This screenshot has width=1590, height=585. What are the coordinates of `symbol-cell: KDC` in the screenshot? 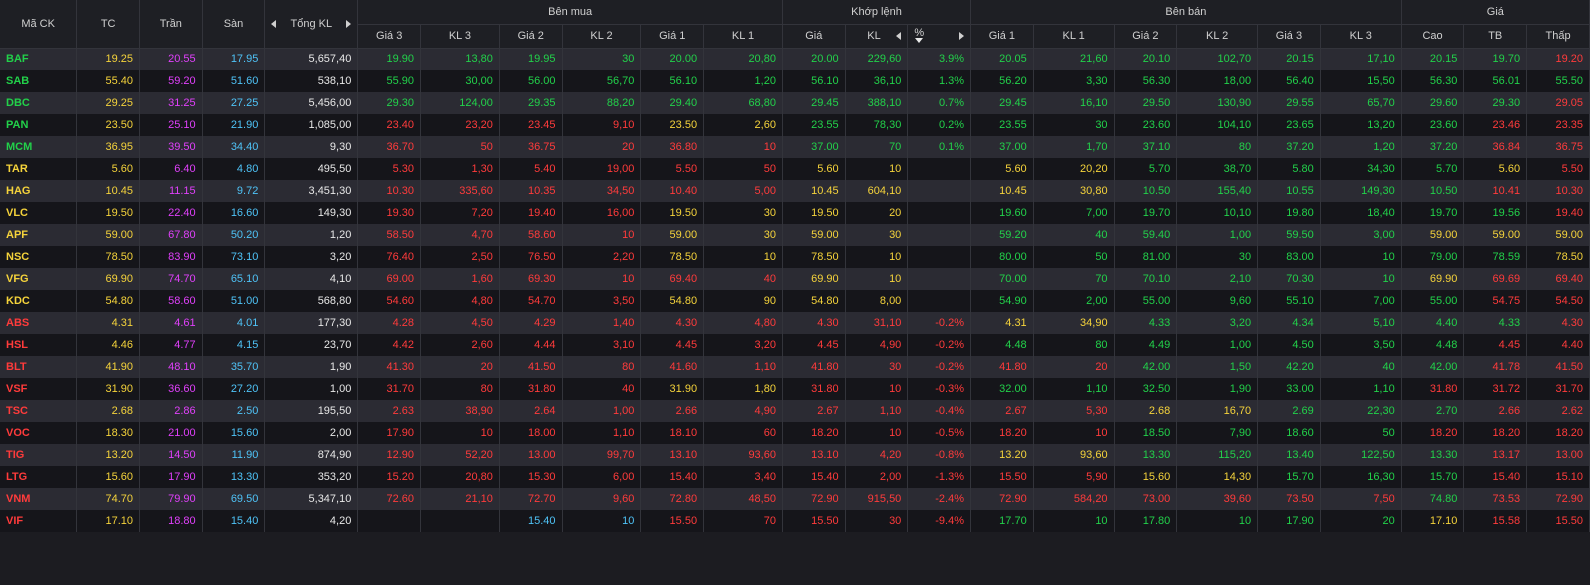 It's located at (39, 301).